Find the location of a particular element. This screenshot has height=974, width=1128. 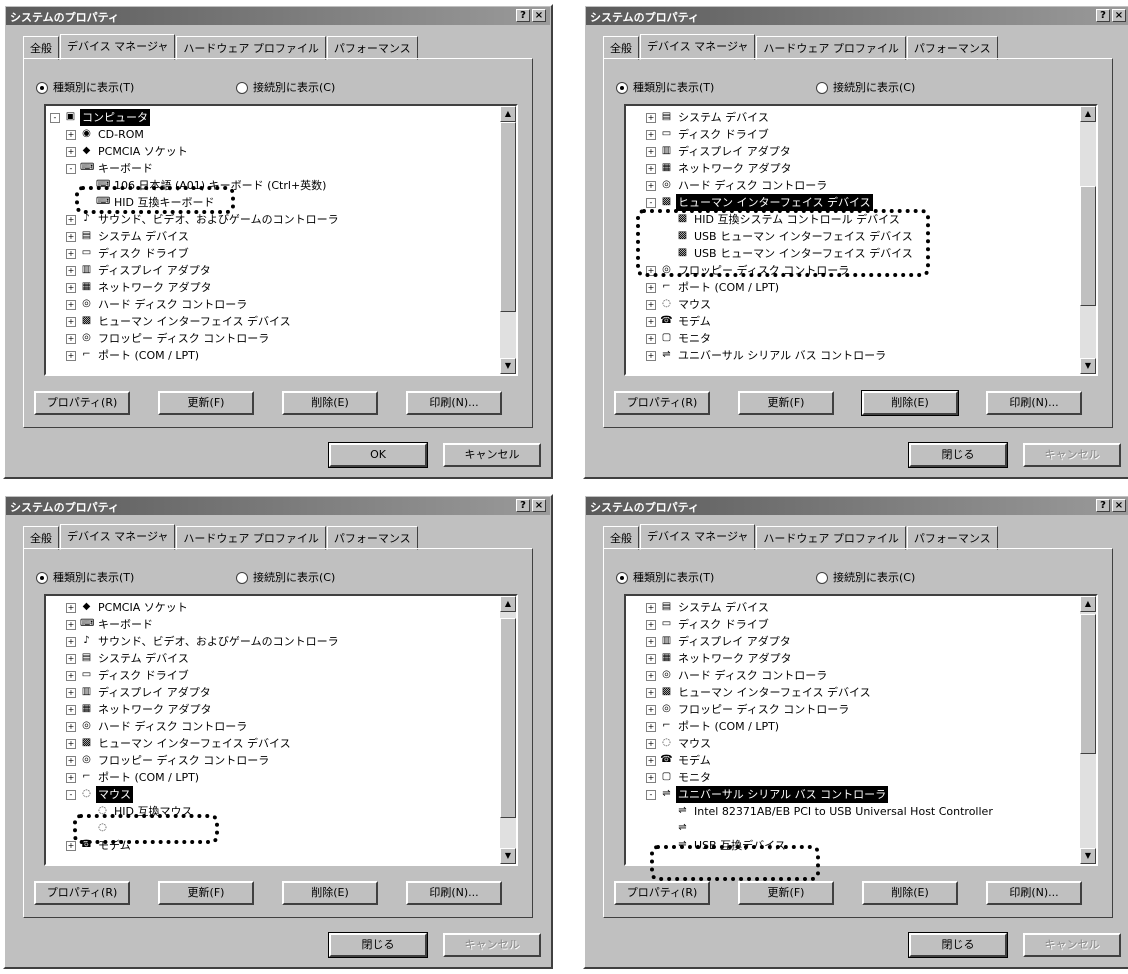

tree-item: + ♪ サウンド、ビデオ、およびゲームのコントローラ is located at coordinates (273, 219).